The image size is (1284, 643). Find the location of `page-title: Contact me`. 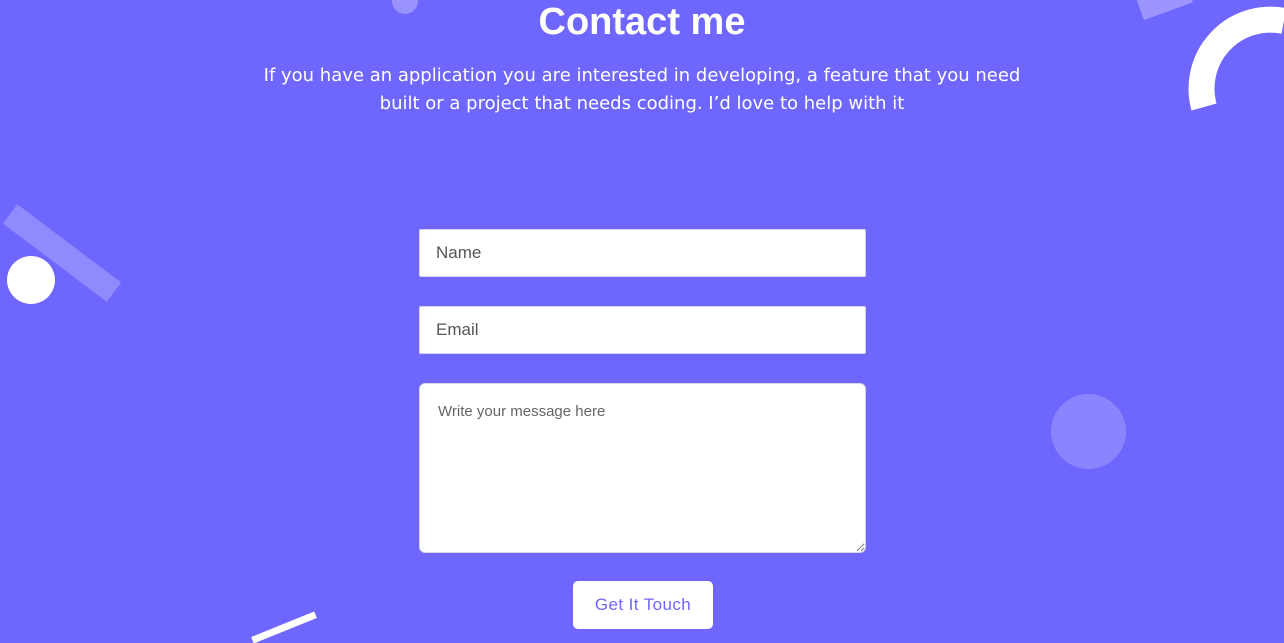

page-title: Contact me is located at coordinates (642, 22).